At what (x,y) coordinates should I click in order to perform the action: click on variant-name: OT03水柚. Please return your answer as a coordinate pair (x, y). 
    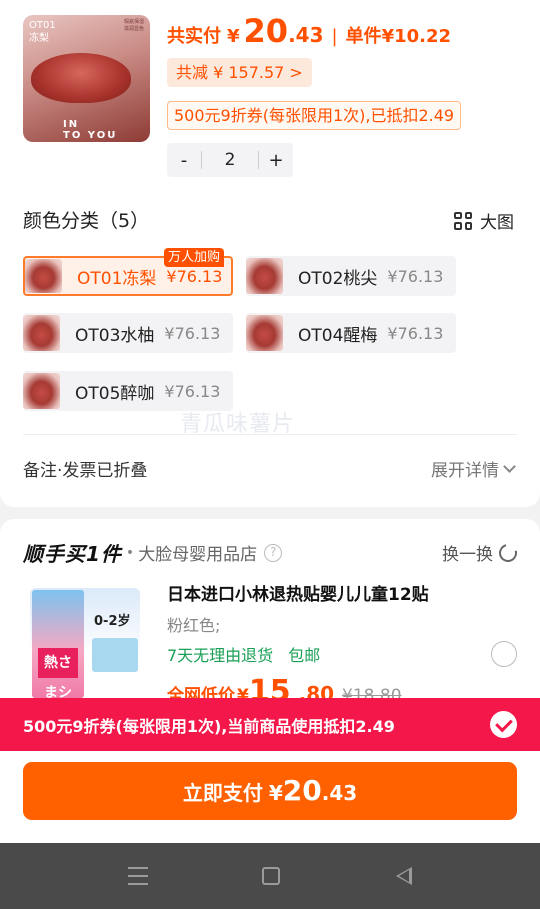
    Looking at the image, I should click on (115, 335).